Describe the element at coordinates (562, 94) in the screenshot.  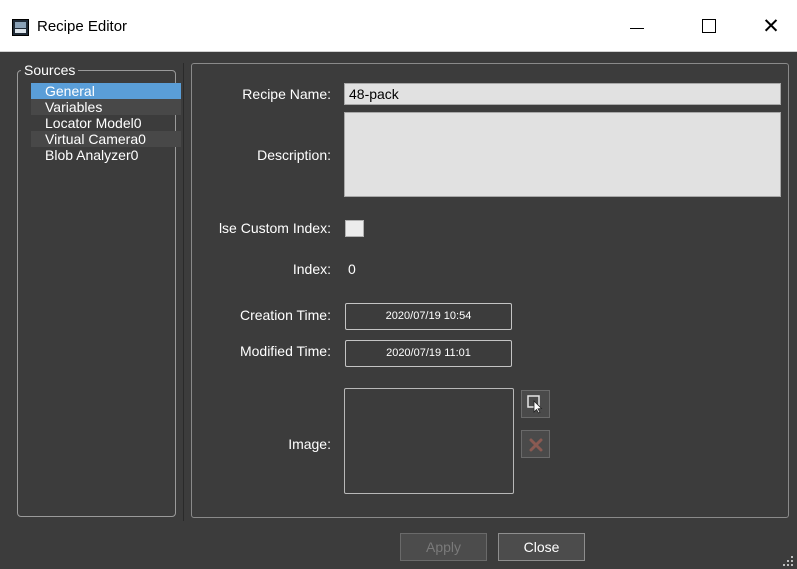
I see `recipe-name-input: 48-pack` at that location.